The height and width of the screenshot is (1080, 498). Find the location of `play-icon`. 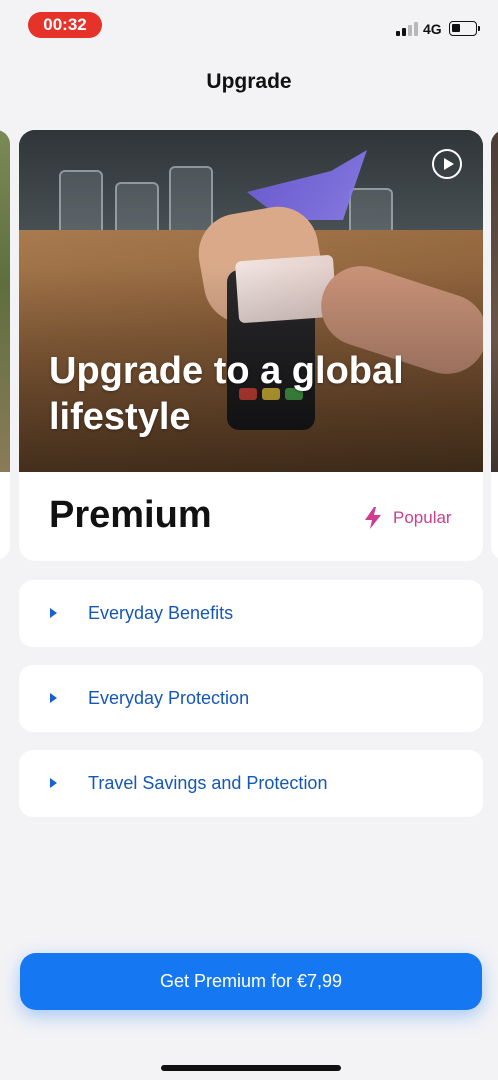

play-icon is located at coordinates (447, 164).